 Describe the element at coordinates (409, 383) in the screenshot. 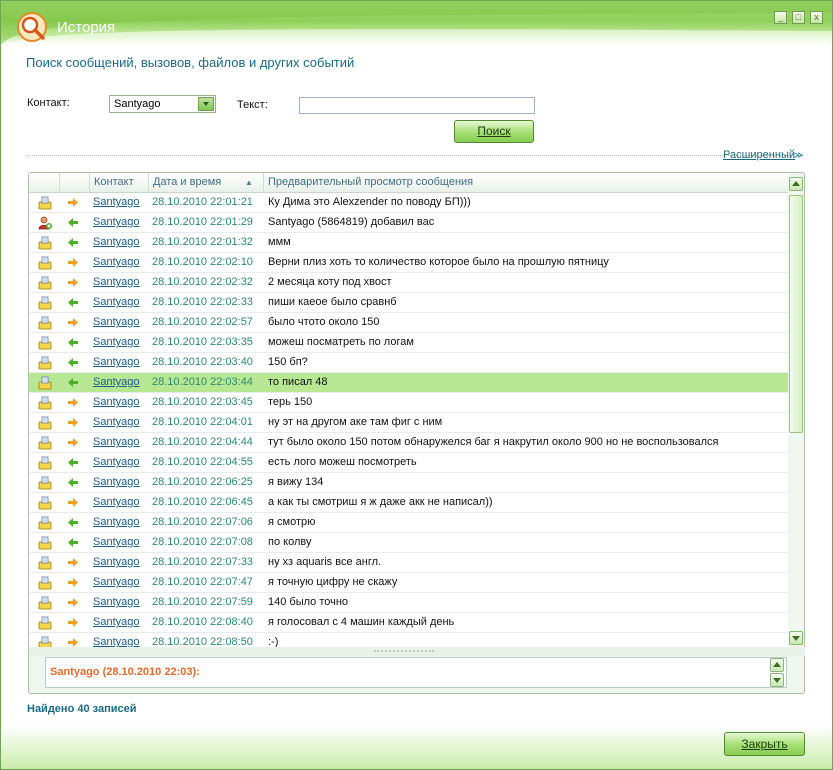

I see `table-row: Santyago 28.10.2010 22:03:44 то писал 48` at that location.